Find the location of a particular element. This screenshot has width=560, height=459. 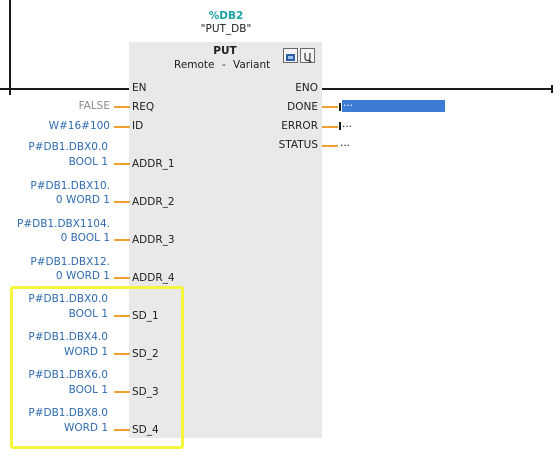

pin-req: REQ is located at coordinates (143, 107).